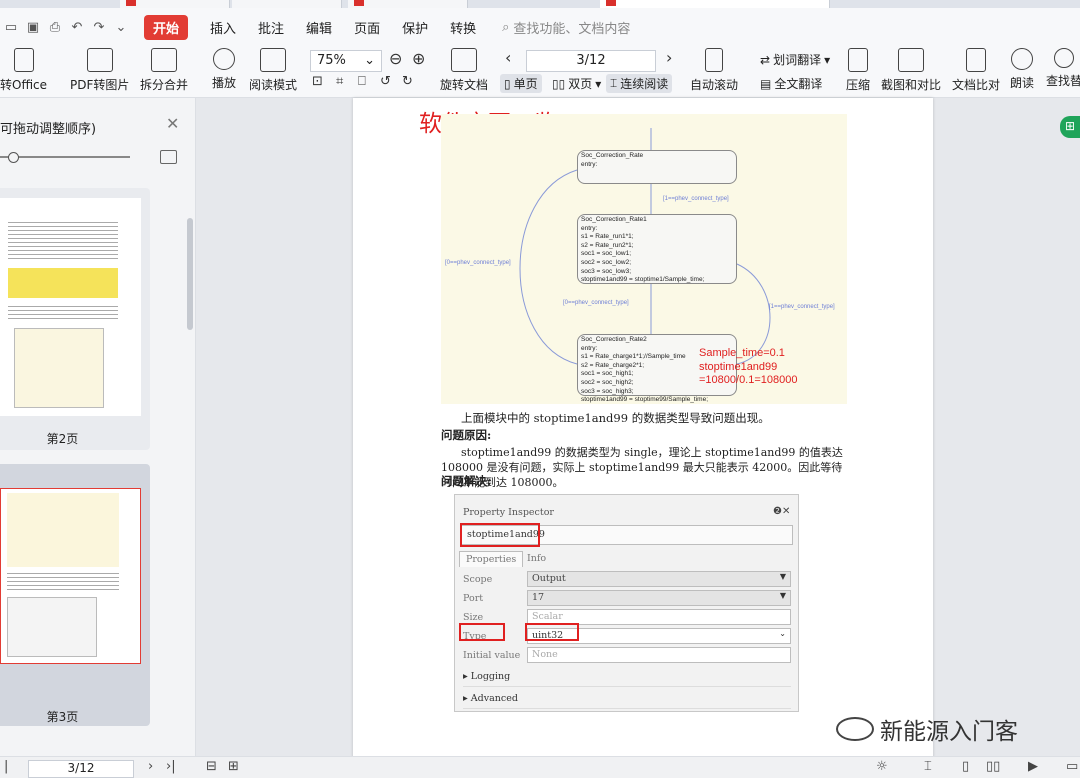 The image size is (1080, 778). I want to click on continuous-read-button: ⌶ 连续阅读, so click(639, 83).